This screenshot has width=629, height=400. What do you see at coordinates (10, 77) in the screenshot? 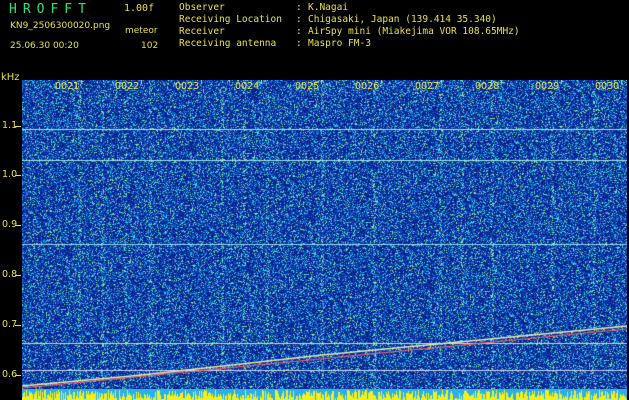
I see `frequency-unit-label: kHz` at bounding box center [10, 77].